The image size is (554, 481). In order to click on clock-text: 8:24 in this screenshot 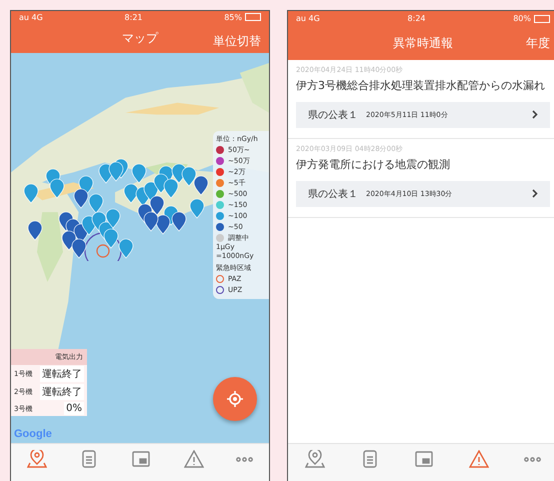, I will do `click(417, 18)`.